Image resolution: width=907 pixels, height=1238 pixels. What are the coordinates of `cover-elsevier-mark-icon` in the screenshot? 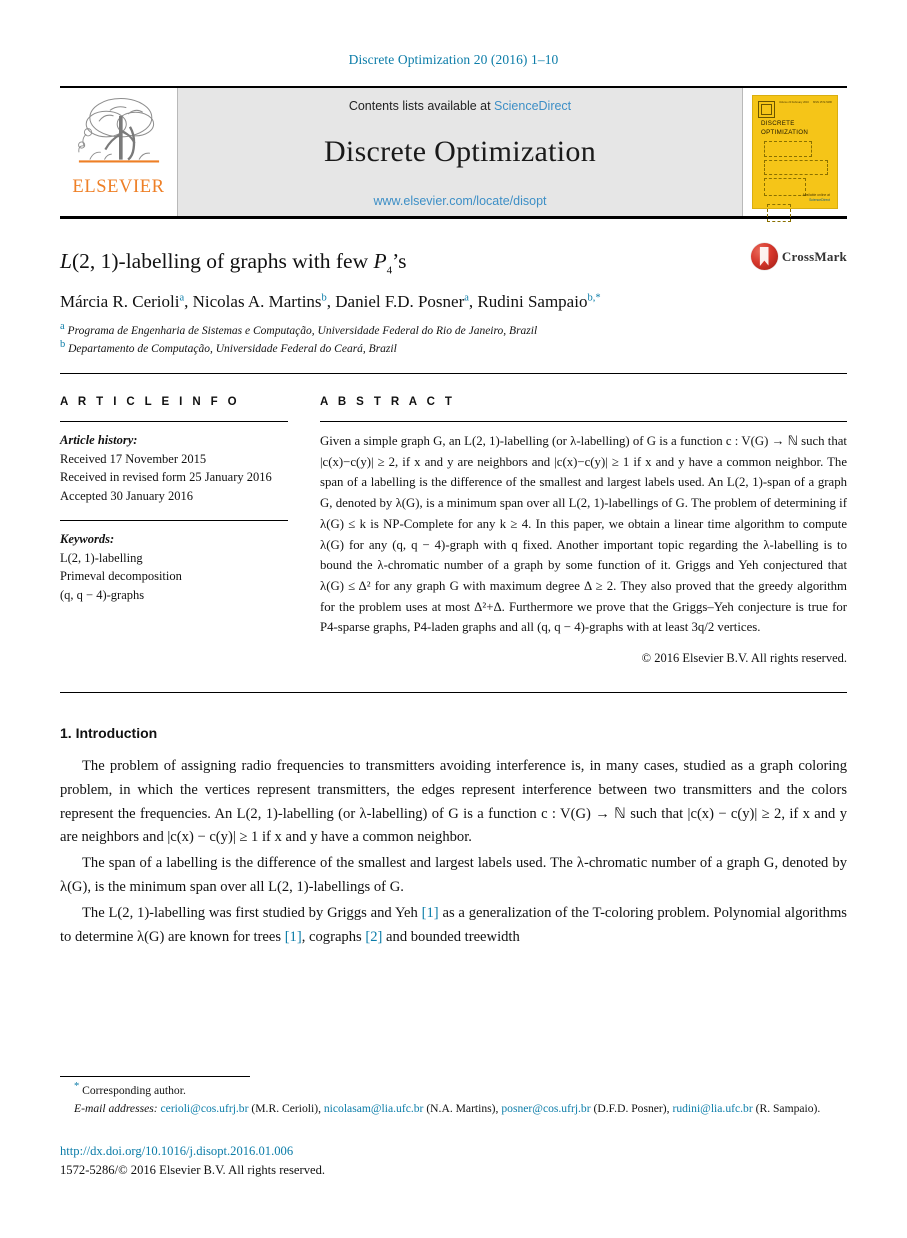 It's located at (766, 109).